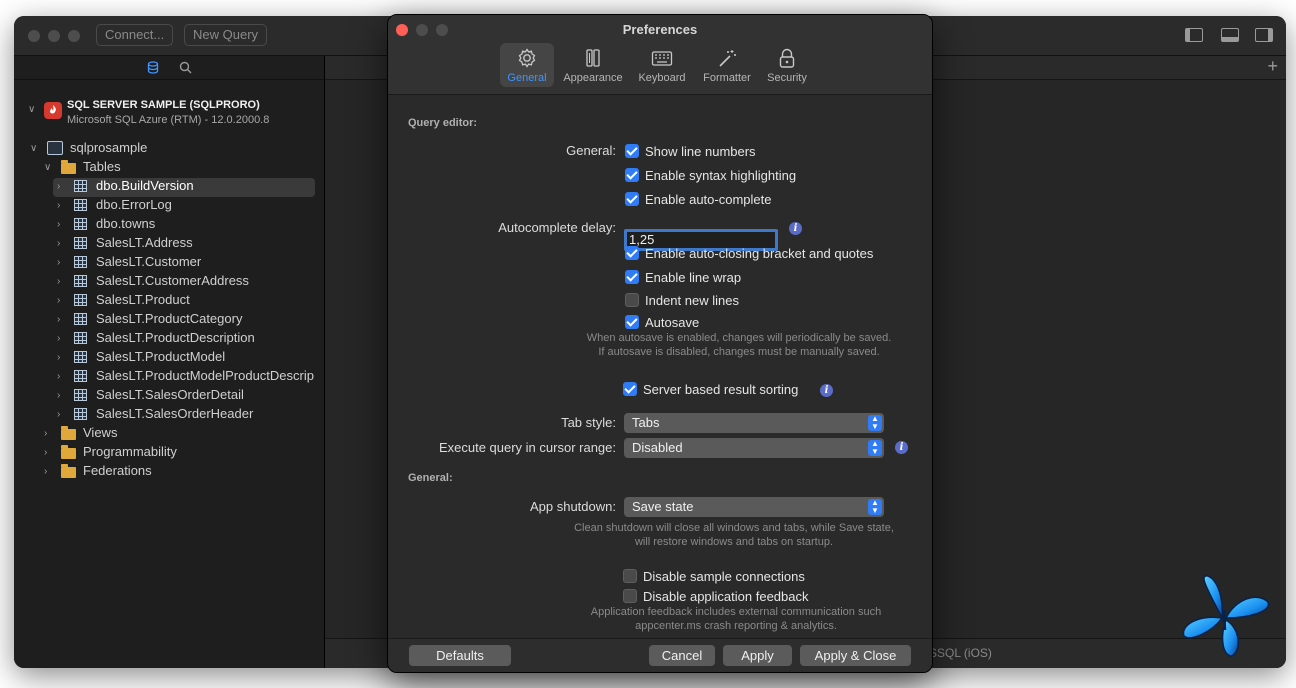  What do you see at coordinates (168, 120) in the screenshot?
I see `server-version: Microsoft SQL Azure (RTM) - 12.0.2000.8` at bounding box center [168, 120].